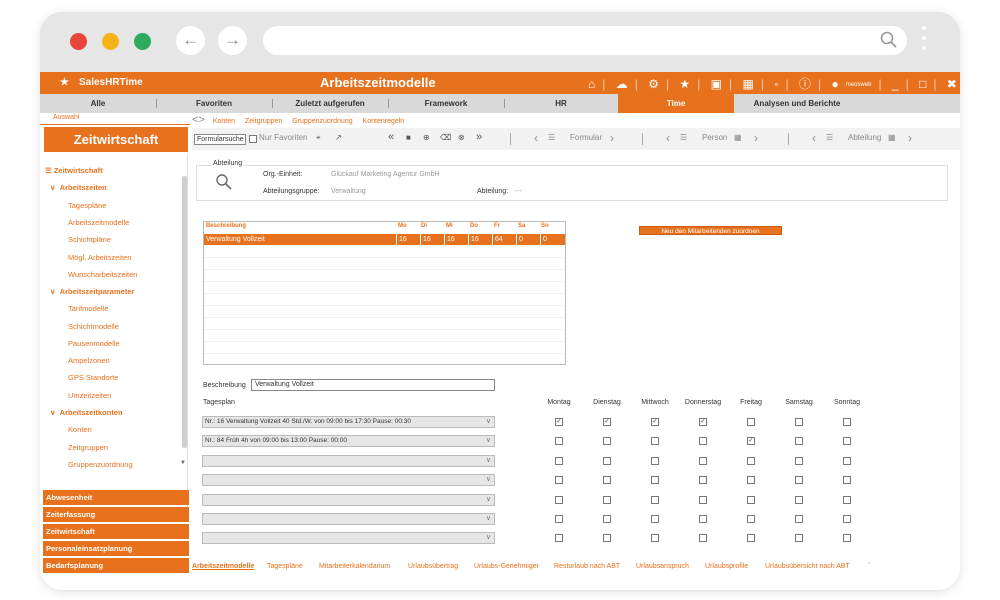 The width and height of the screenshot is (1000, 600). Describe the element at coordinates (190, 40) in the screenshot. I see `back-arrow-icon: ←` at that location.